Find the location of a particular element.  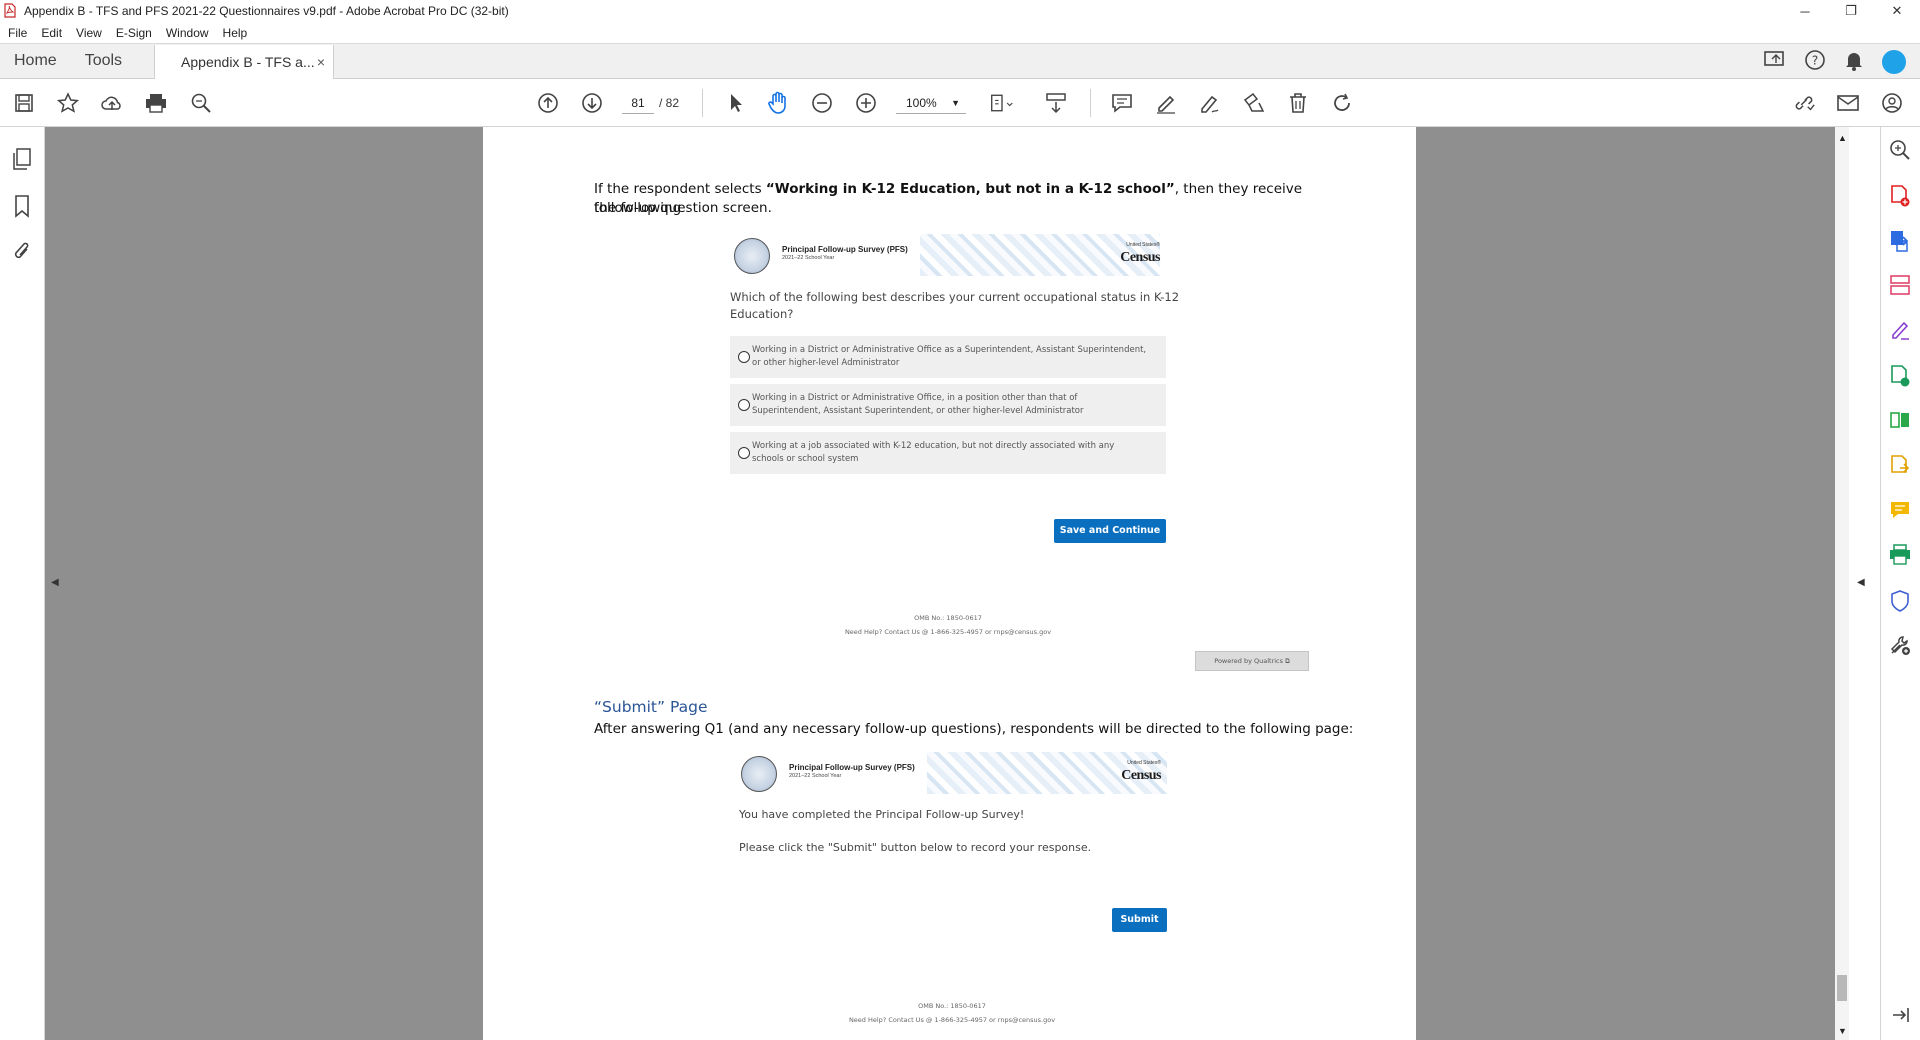

select-cursor-icon is located at coordinates (736, 103).